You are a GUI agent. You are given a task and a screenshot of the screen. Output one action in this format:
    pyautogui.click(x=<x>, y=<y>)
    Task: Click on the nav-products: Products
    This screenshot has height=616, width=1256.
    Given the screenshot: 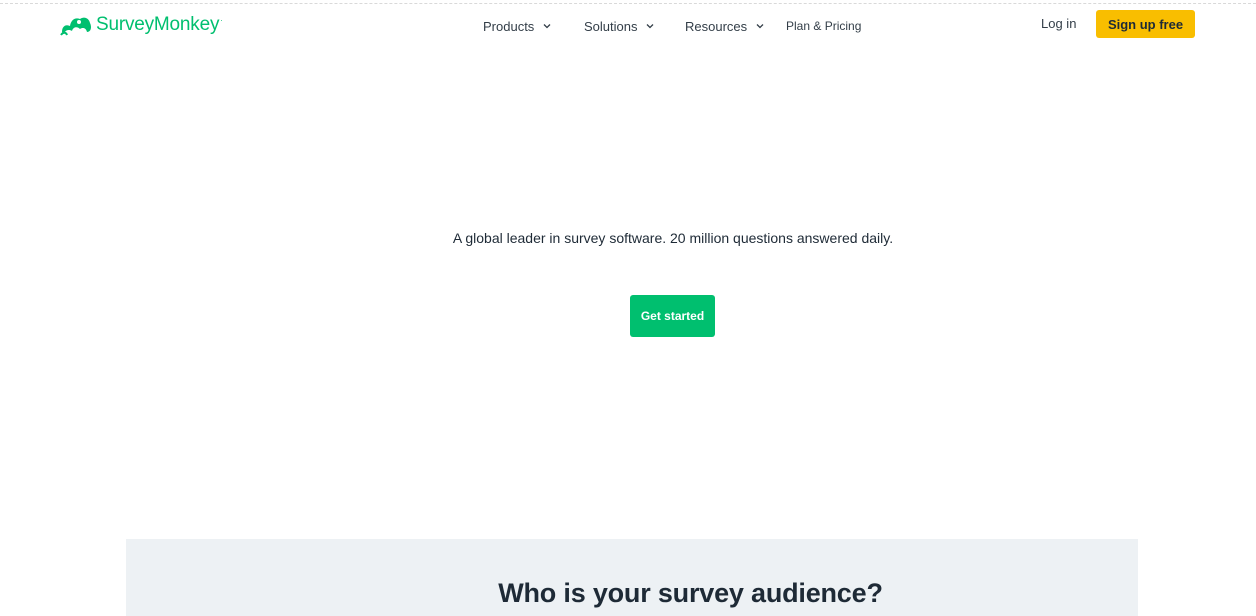 What is the action you would take?
    pyautogui.click(x=517, y=26)
    